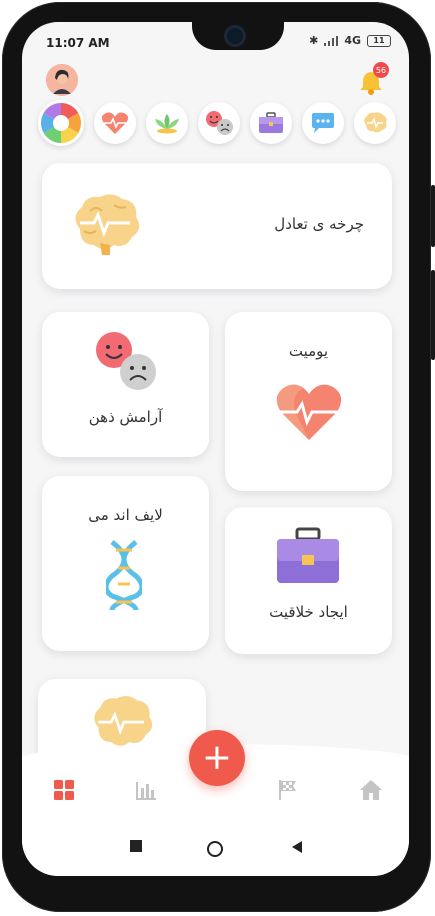 Image resolution: width=435 pixels, height=916 pixels. What do you see at coordinates (371, 790) in the screenshot?
I see `home-icon` at bounding box center [371, 790].